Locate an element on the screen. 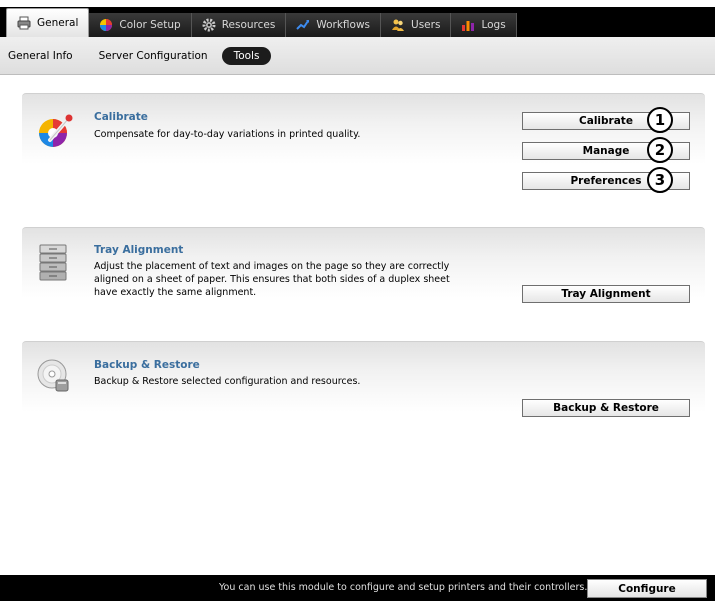 The height and width of the screenshot is (601, 715). tray-alignment-button: Tray Alignment is located at coordinates (606, 294).